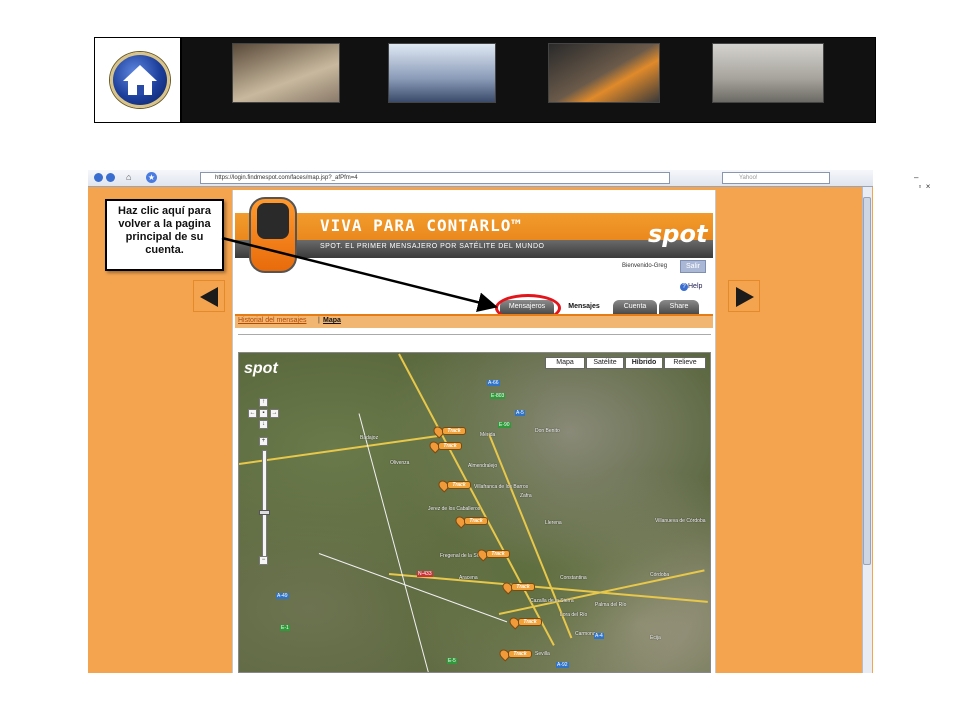 The width and height of the screenshot is (960, 720). I want to click on arrow-right-icon, so click(745, 297).